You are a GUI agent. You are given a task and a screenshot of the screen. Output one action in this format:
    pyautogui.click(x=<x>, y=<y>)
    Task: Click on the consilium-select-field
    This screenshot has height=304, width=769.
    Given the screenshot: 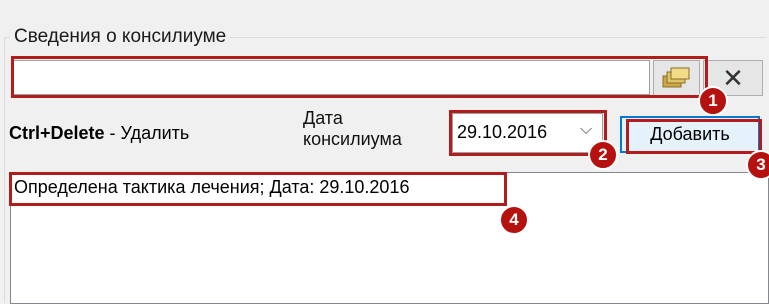 What is the action you would take?
    pyautogui.click(x=331, y=77)
    